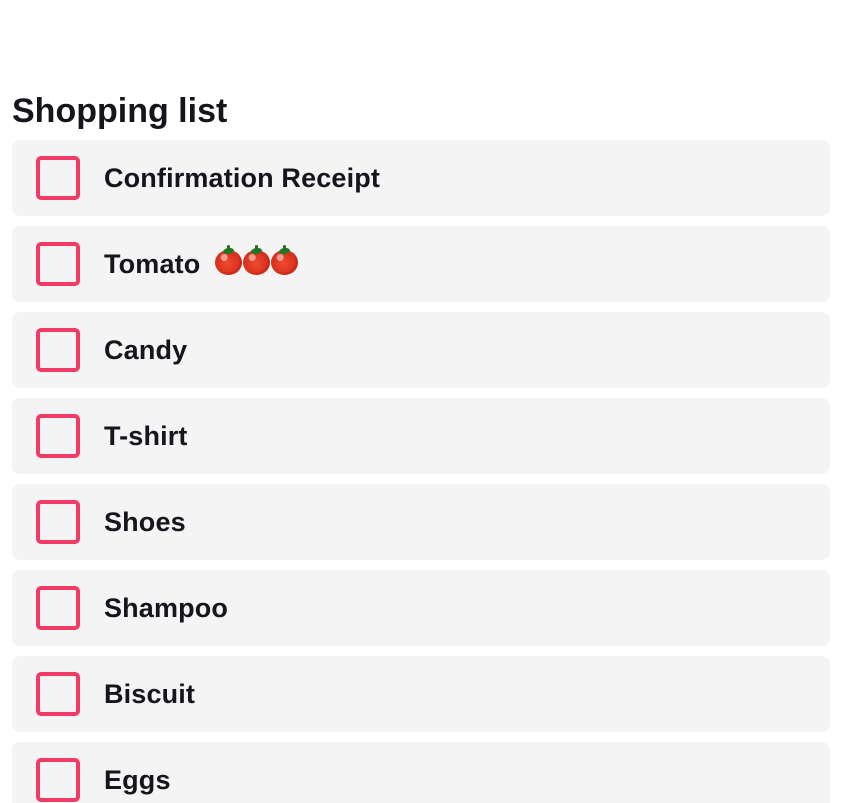 This screenshot has width=842, height=803. Describe the element at coordinates (120, 111) in the screenshot. I see `page-title: Shopping list` at that location.